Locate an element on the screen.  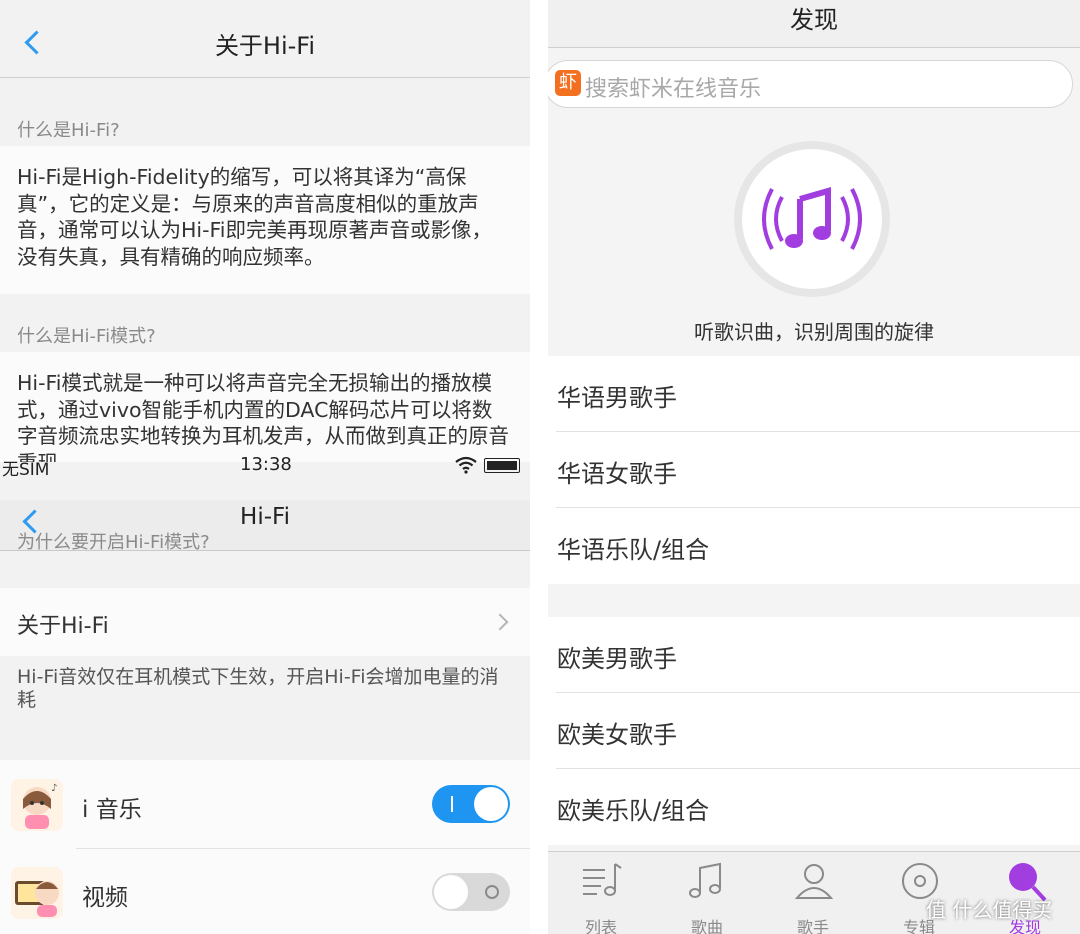
tab-list: 列表 is located at coordinates (601, 893).